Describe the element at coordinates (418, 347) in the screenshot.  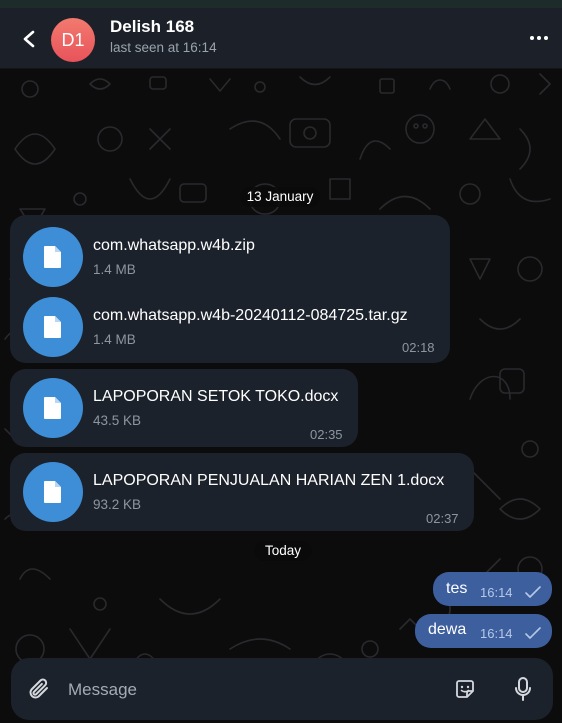
I see `message-time: 02:18` at that location.